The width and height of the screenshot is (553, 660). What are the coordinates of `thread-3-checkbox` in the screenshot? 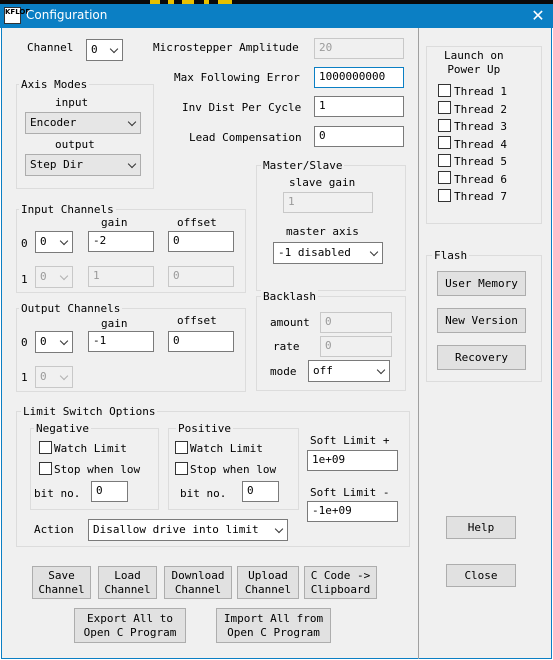 It's located at (444, 125).